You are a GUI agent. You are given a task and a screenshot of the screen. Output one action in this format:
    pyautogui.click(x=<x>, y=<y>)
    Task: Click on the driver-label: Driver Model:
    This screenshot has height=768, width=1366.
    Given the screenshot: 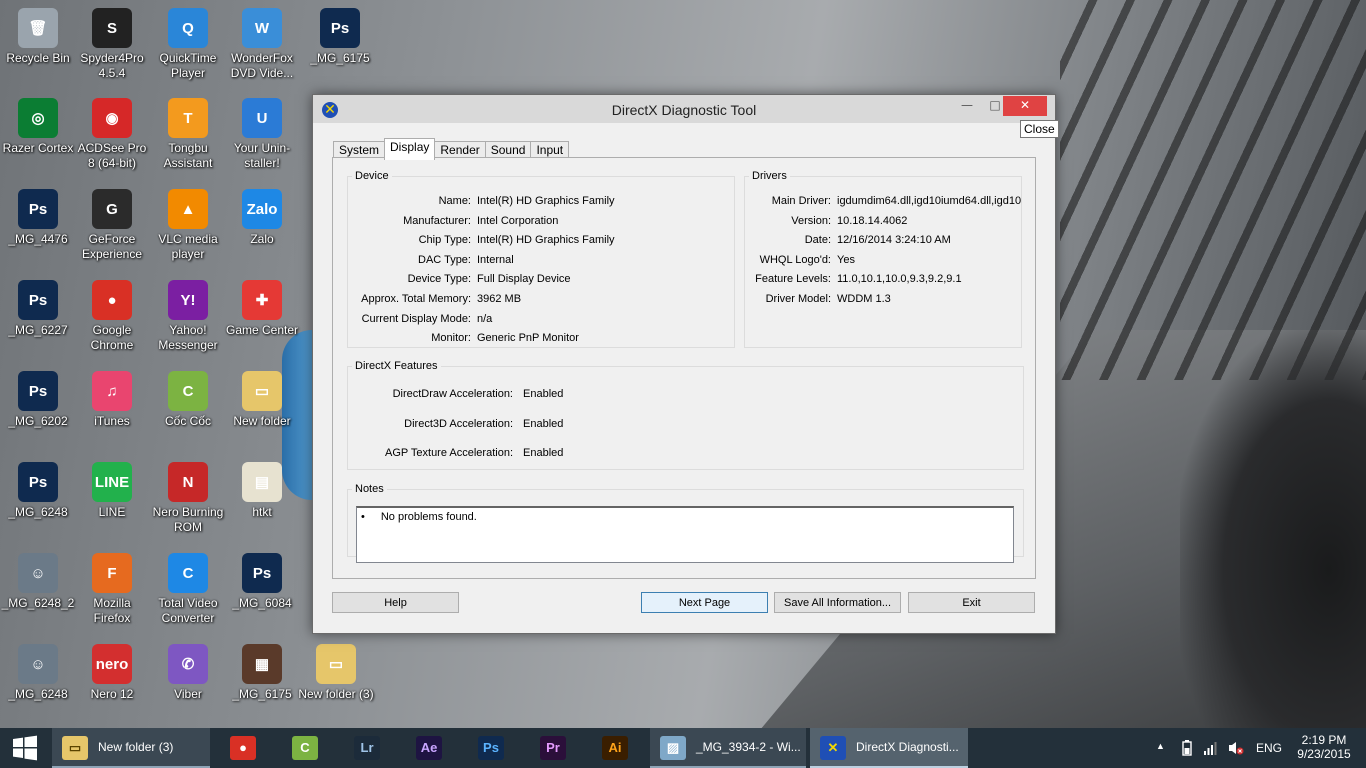 What is the action you would take?
    pyautogui.click(x=798, y=299)
    